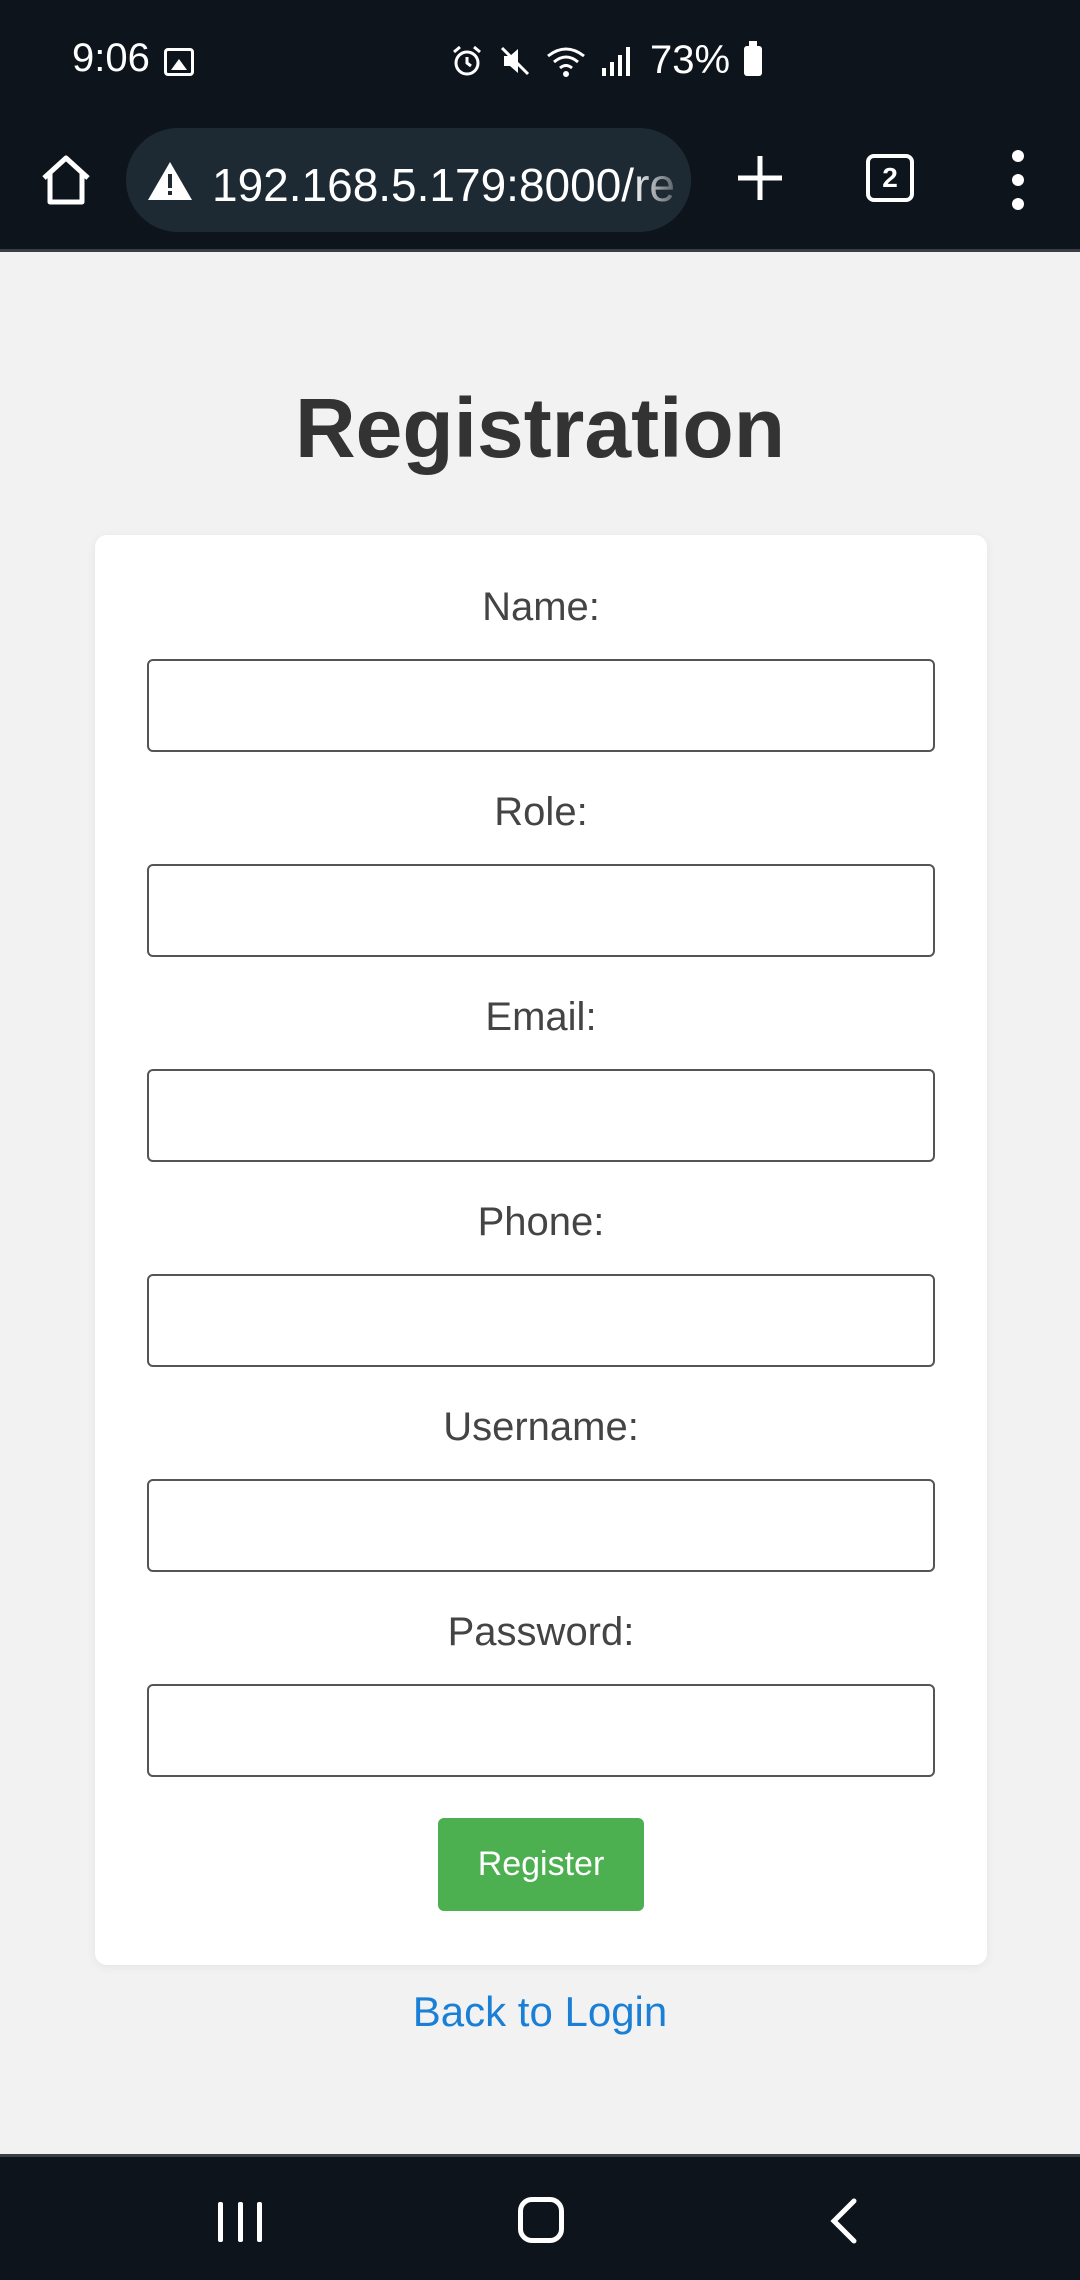  Describe the element at coordinates (566, 62) in the screenshot. I see `wifi-icon` at that location.